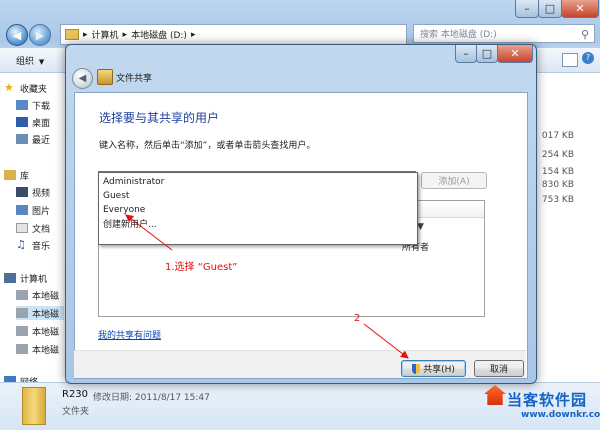 This screenshot has height=430, width=600. Describe the element at coordinates (201, 267) in the screenshot. I see `annotation-step1: 1.选择 “Guest”` at that location.